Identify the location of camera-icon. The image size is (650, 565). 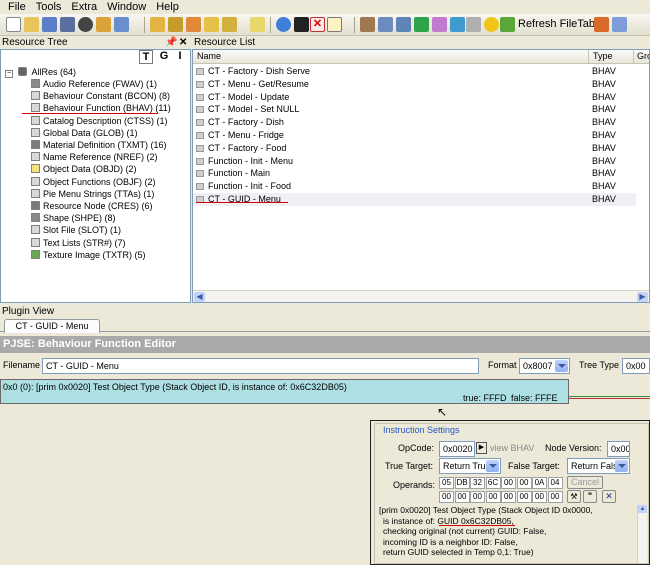
(301, 24).